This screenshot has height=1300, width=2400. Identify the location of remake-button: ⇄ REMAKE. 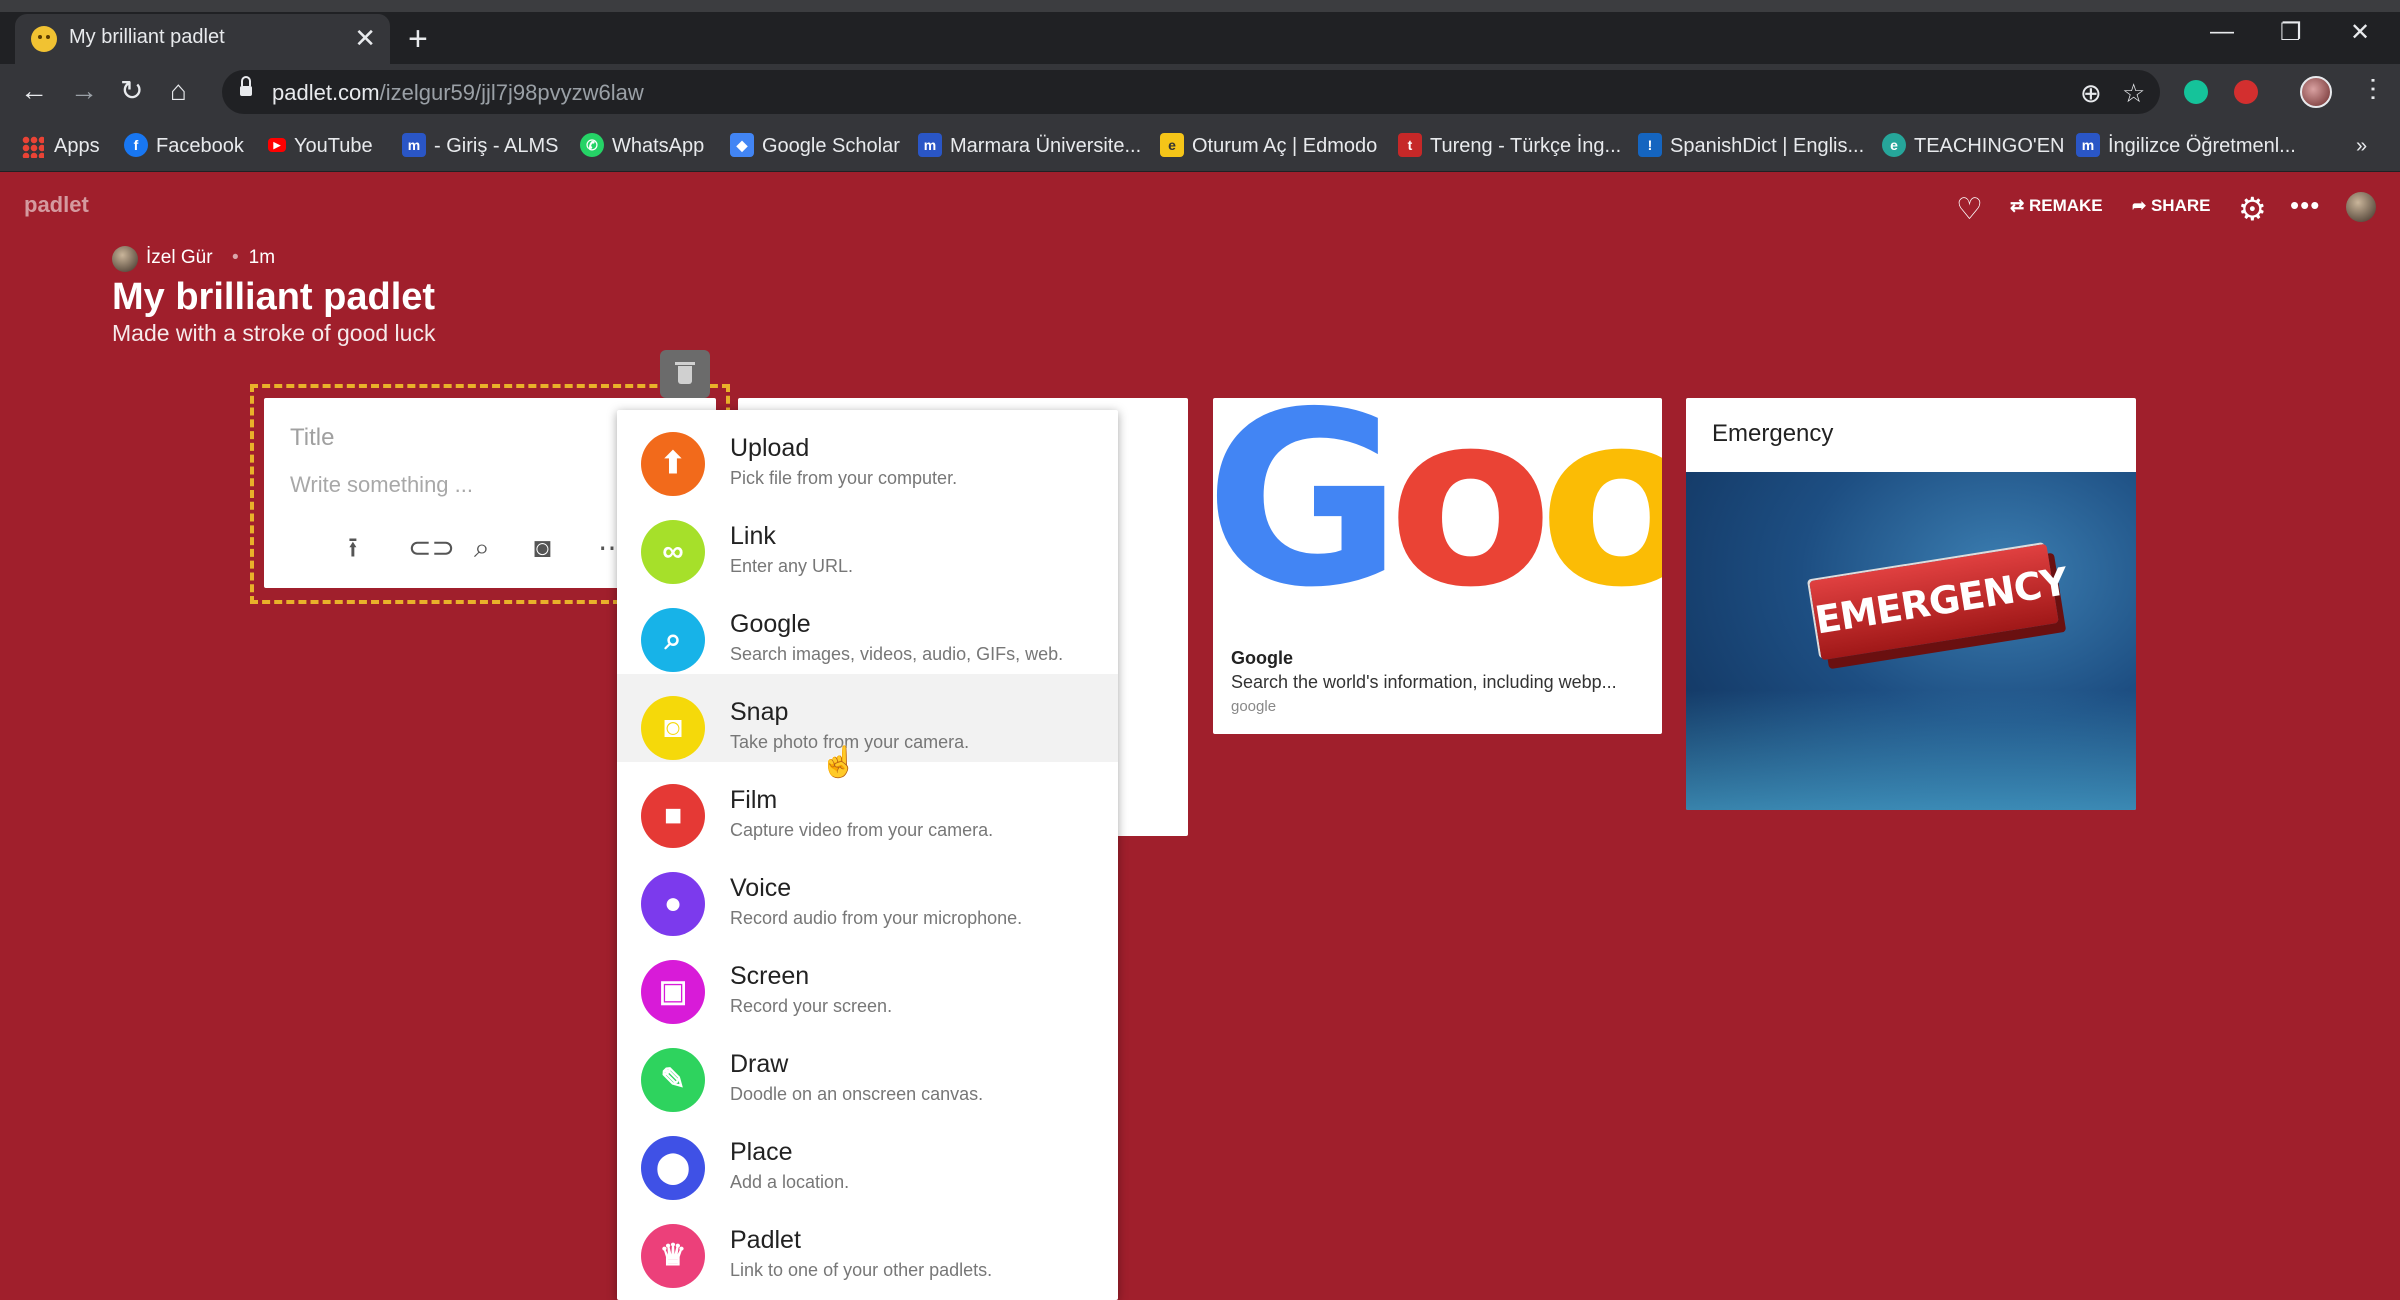
(2056, 206).